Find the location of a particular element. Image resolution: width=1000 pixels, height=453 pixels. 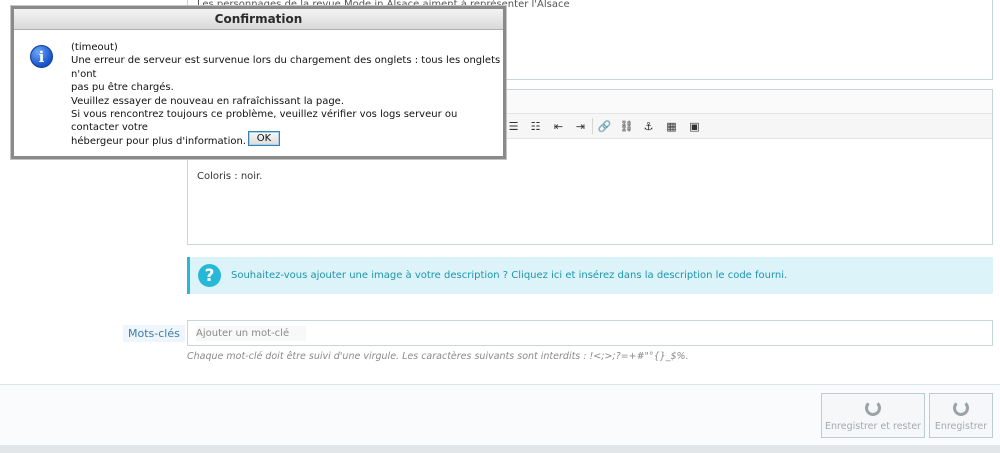

save-button: Enregistrer is located at coordinates (961, 415).